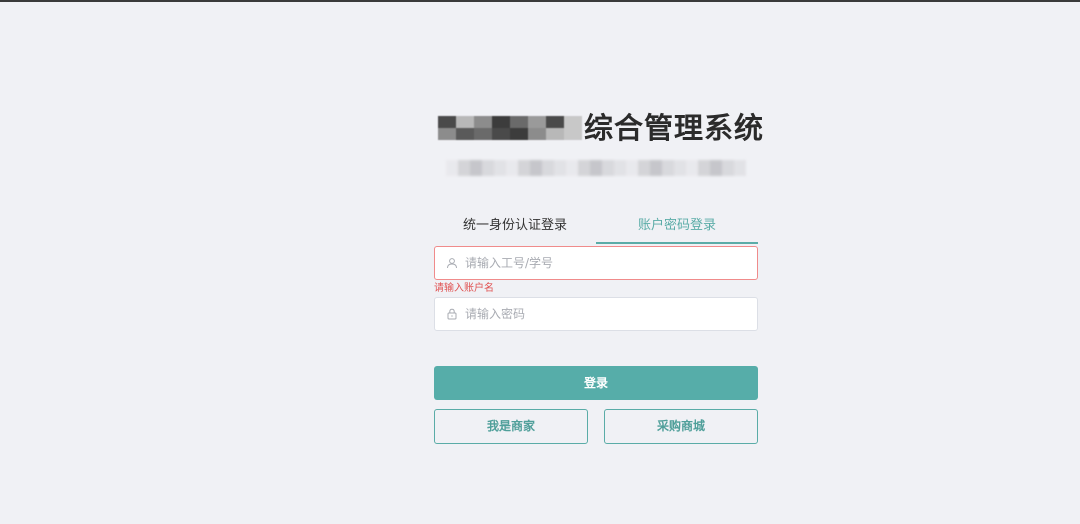 Image resolution: width=1080 pixels, height=524 pixels. I want to click on username-field, so click(596, 263).